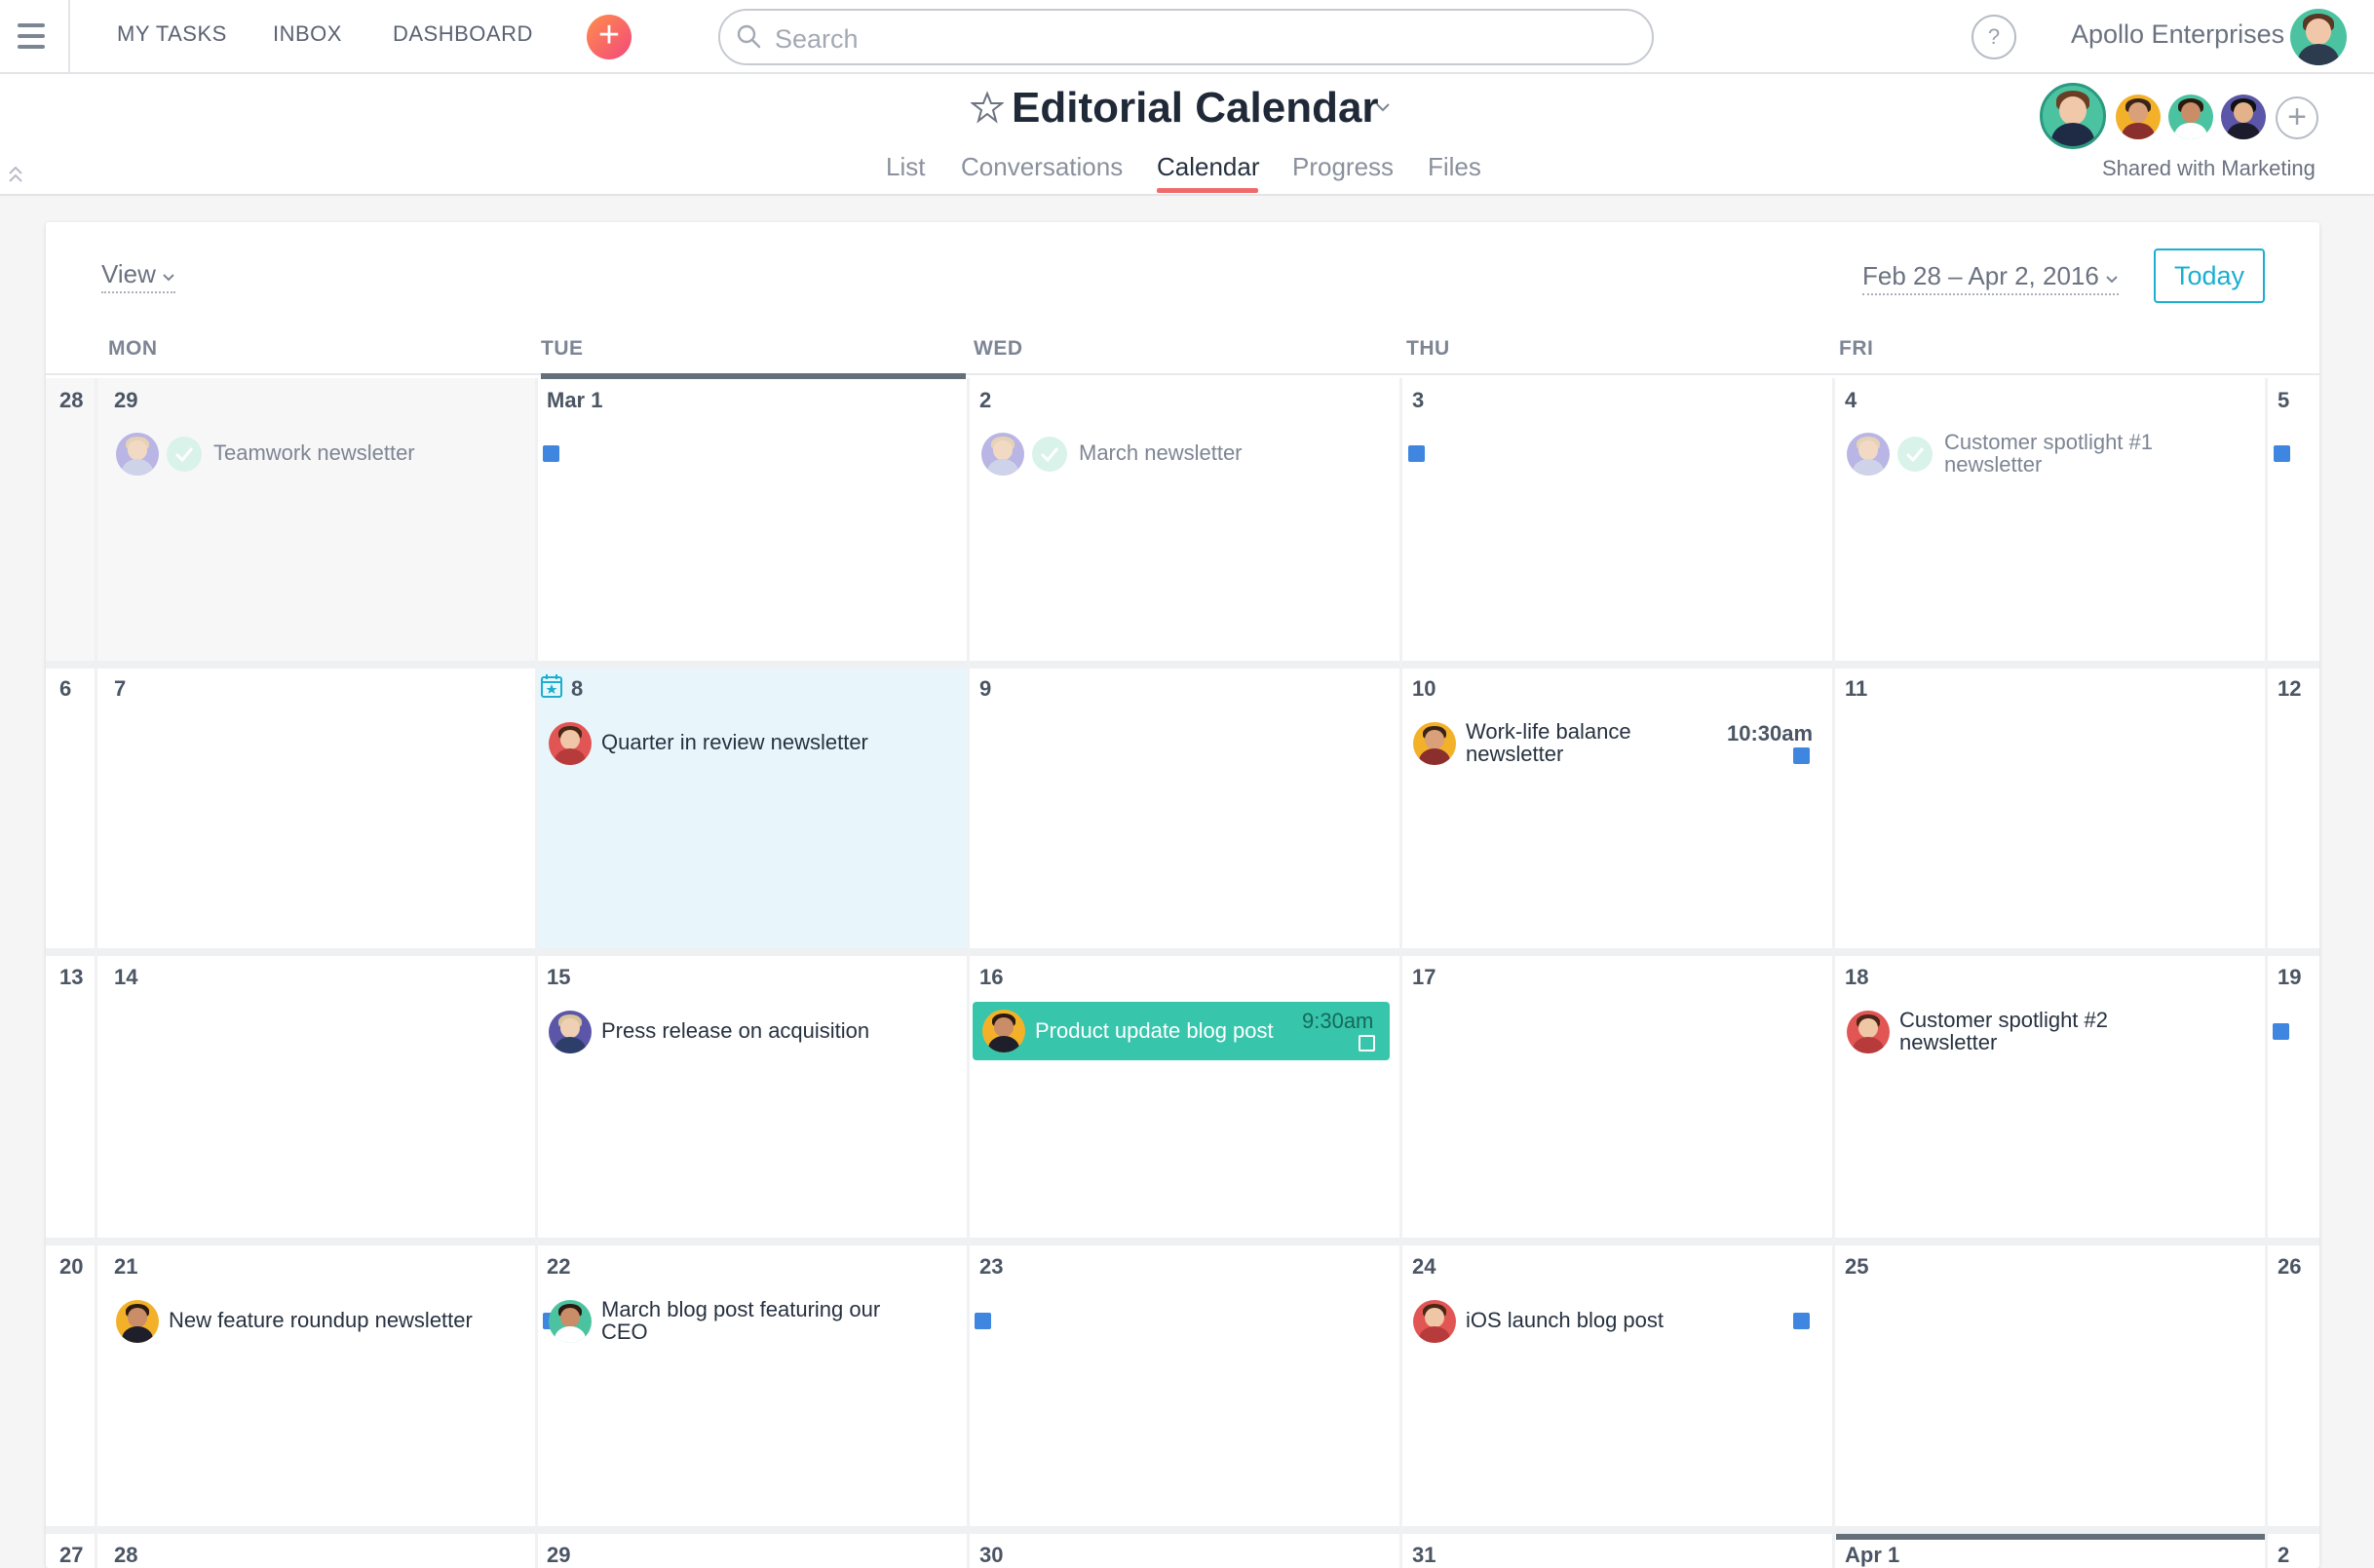  Describe the element at coordinates (2290, 977) in the screenshot. I see `day-number: 19` at that location.